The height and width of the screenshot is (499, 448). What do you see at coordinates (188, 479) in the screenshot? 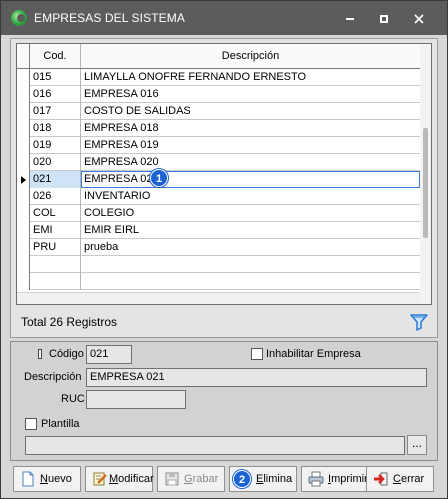
I see `save-button-accel: G` at bounding box center [188, 479].